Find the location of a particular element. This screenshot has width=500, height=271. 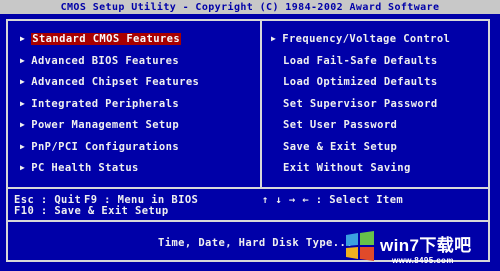

right-menu-item: ▶ Frequency/Voltage Control is located at coordinates (360, 39).